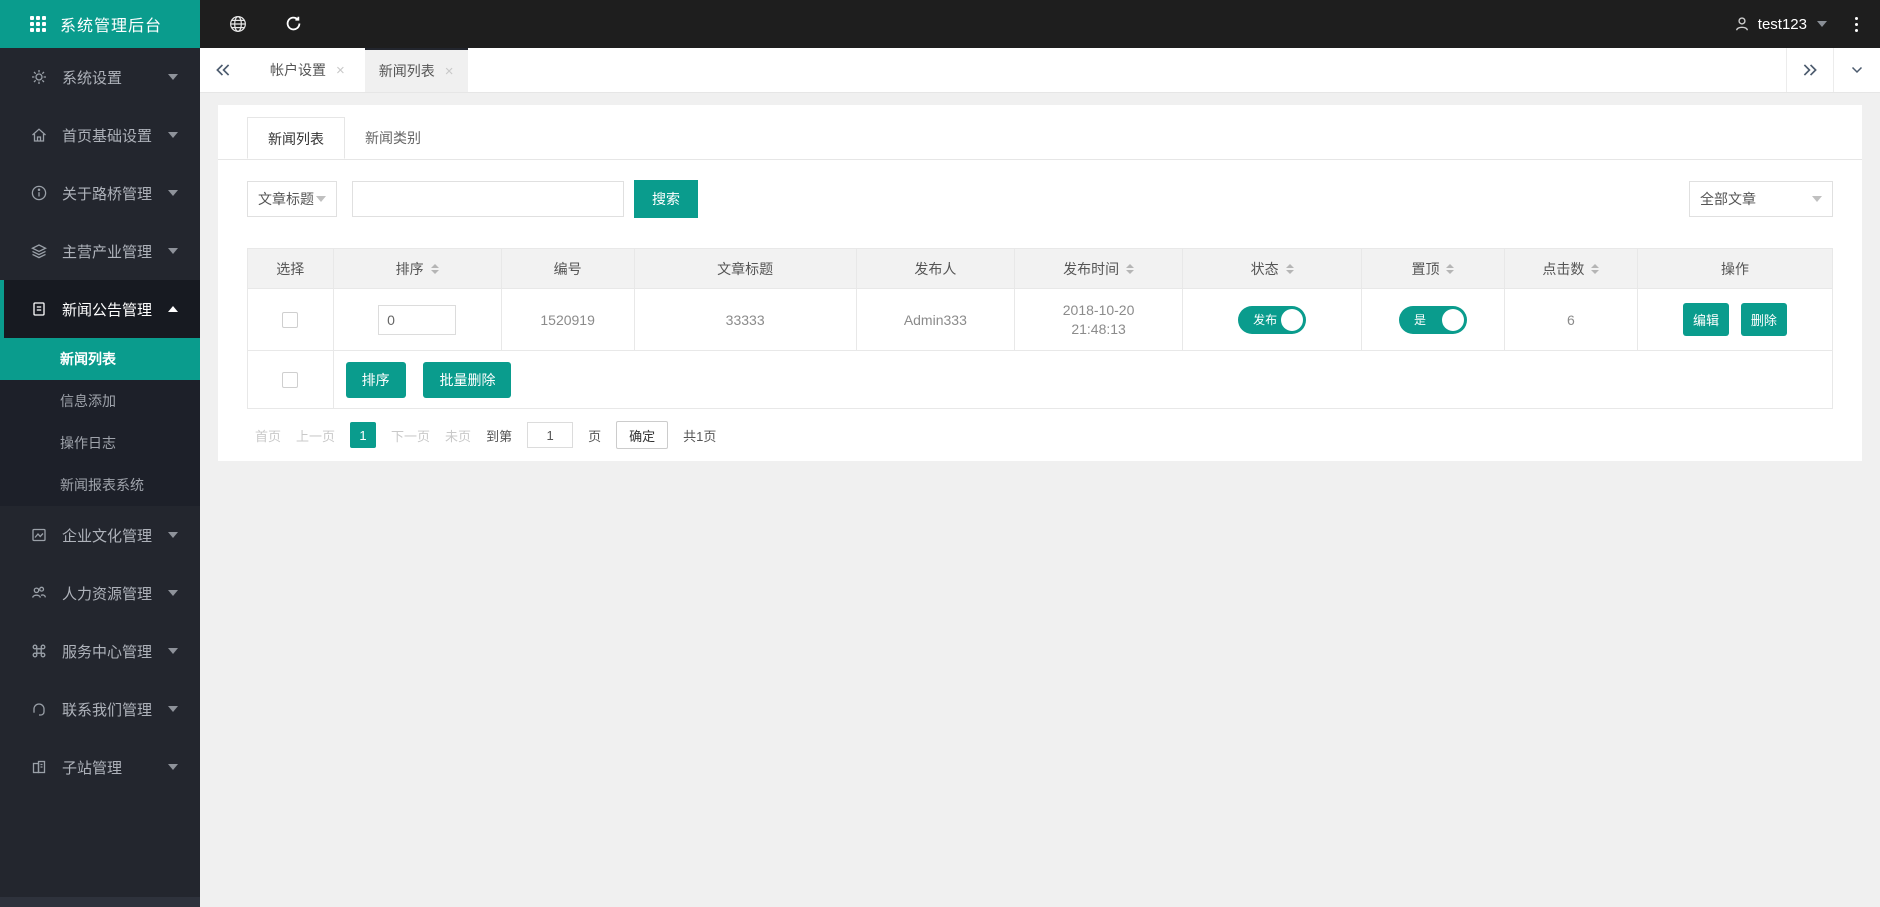 The width and height of the screenshot is (1880, 907). Describe the element at coordinates (1265, 320) in the screenshot. I see `status-toggle-label: 发布` at that location.